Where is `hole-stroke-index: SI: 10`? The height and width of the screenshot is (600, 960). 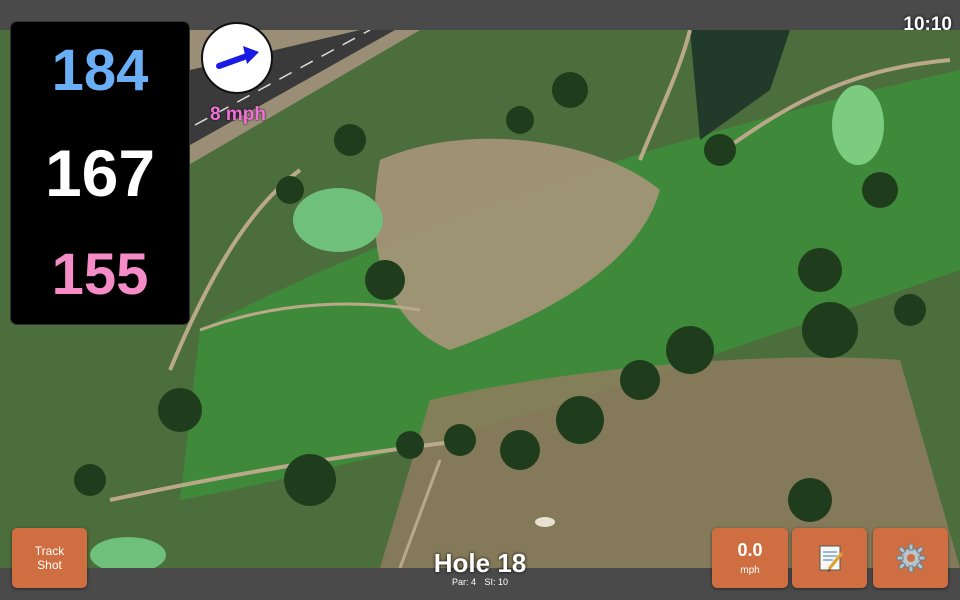
hole-stroke-index: SI: 10 is located at coordinates (496, 582).